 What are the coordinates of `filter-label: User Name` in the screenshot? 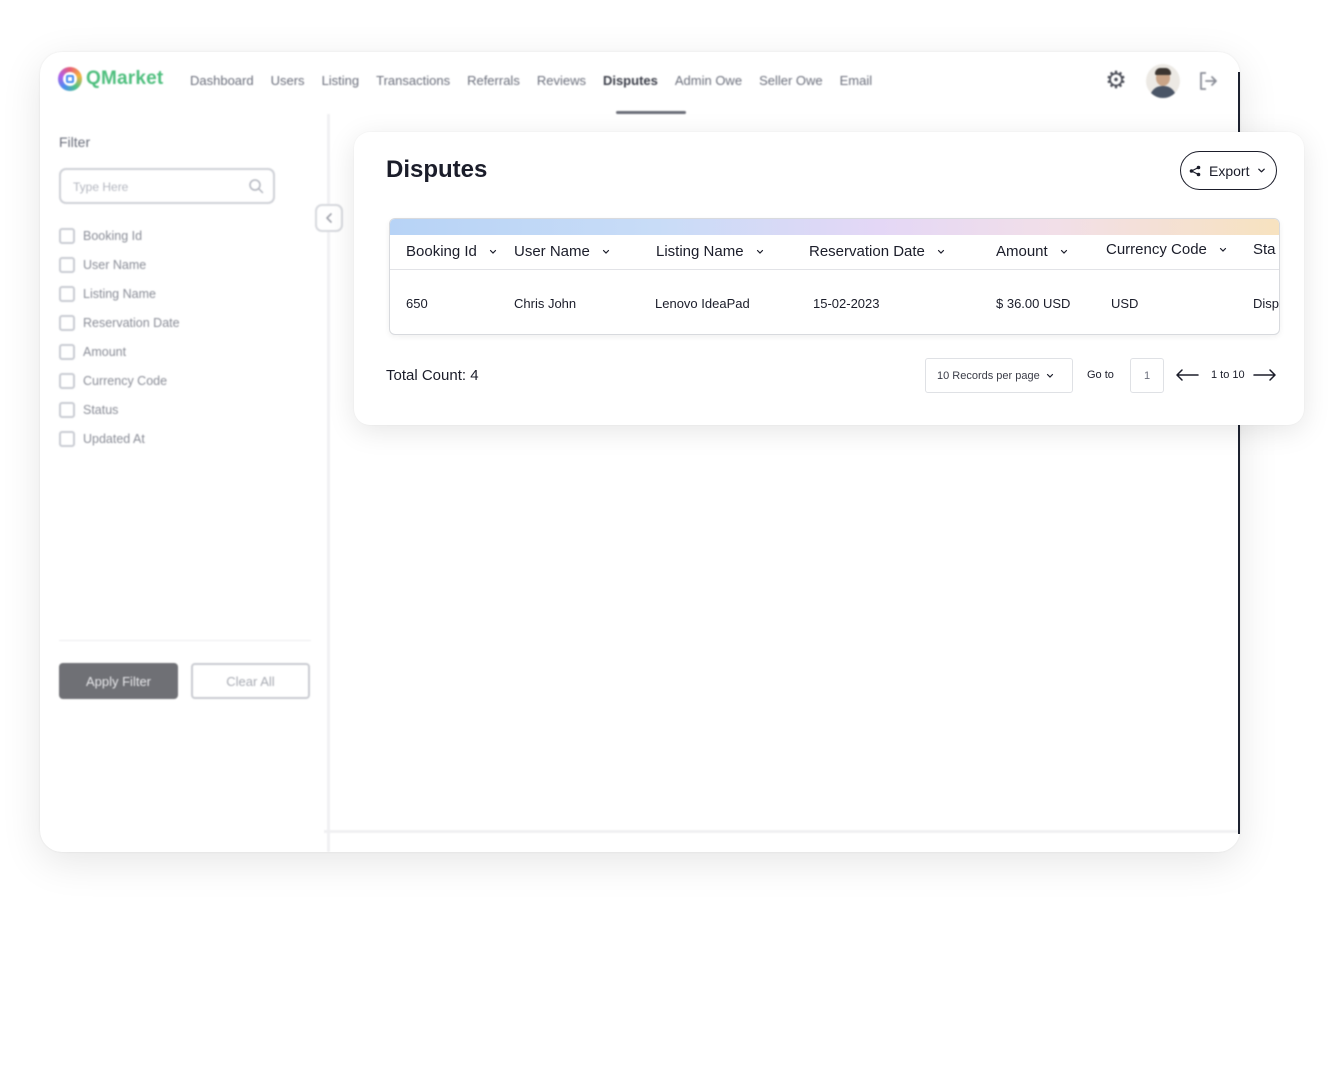 It's located at (115, 264).